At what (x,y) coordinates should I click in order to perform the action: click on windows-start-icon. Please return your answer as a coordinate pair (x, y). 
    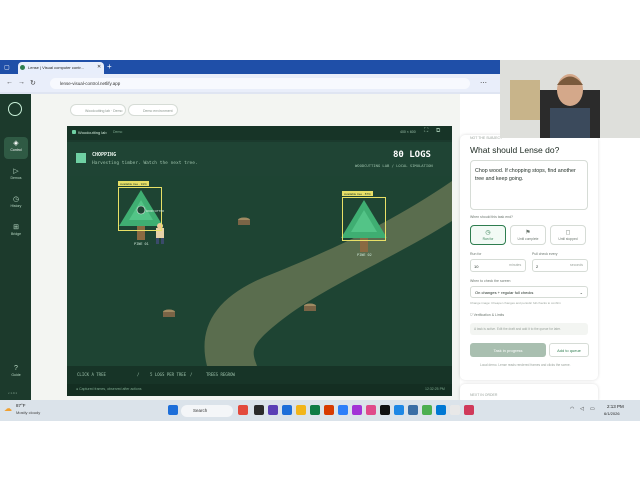
    Looking at the image, I should click on (173, 410).